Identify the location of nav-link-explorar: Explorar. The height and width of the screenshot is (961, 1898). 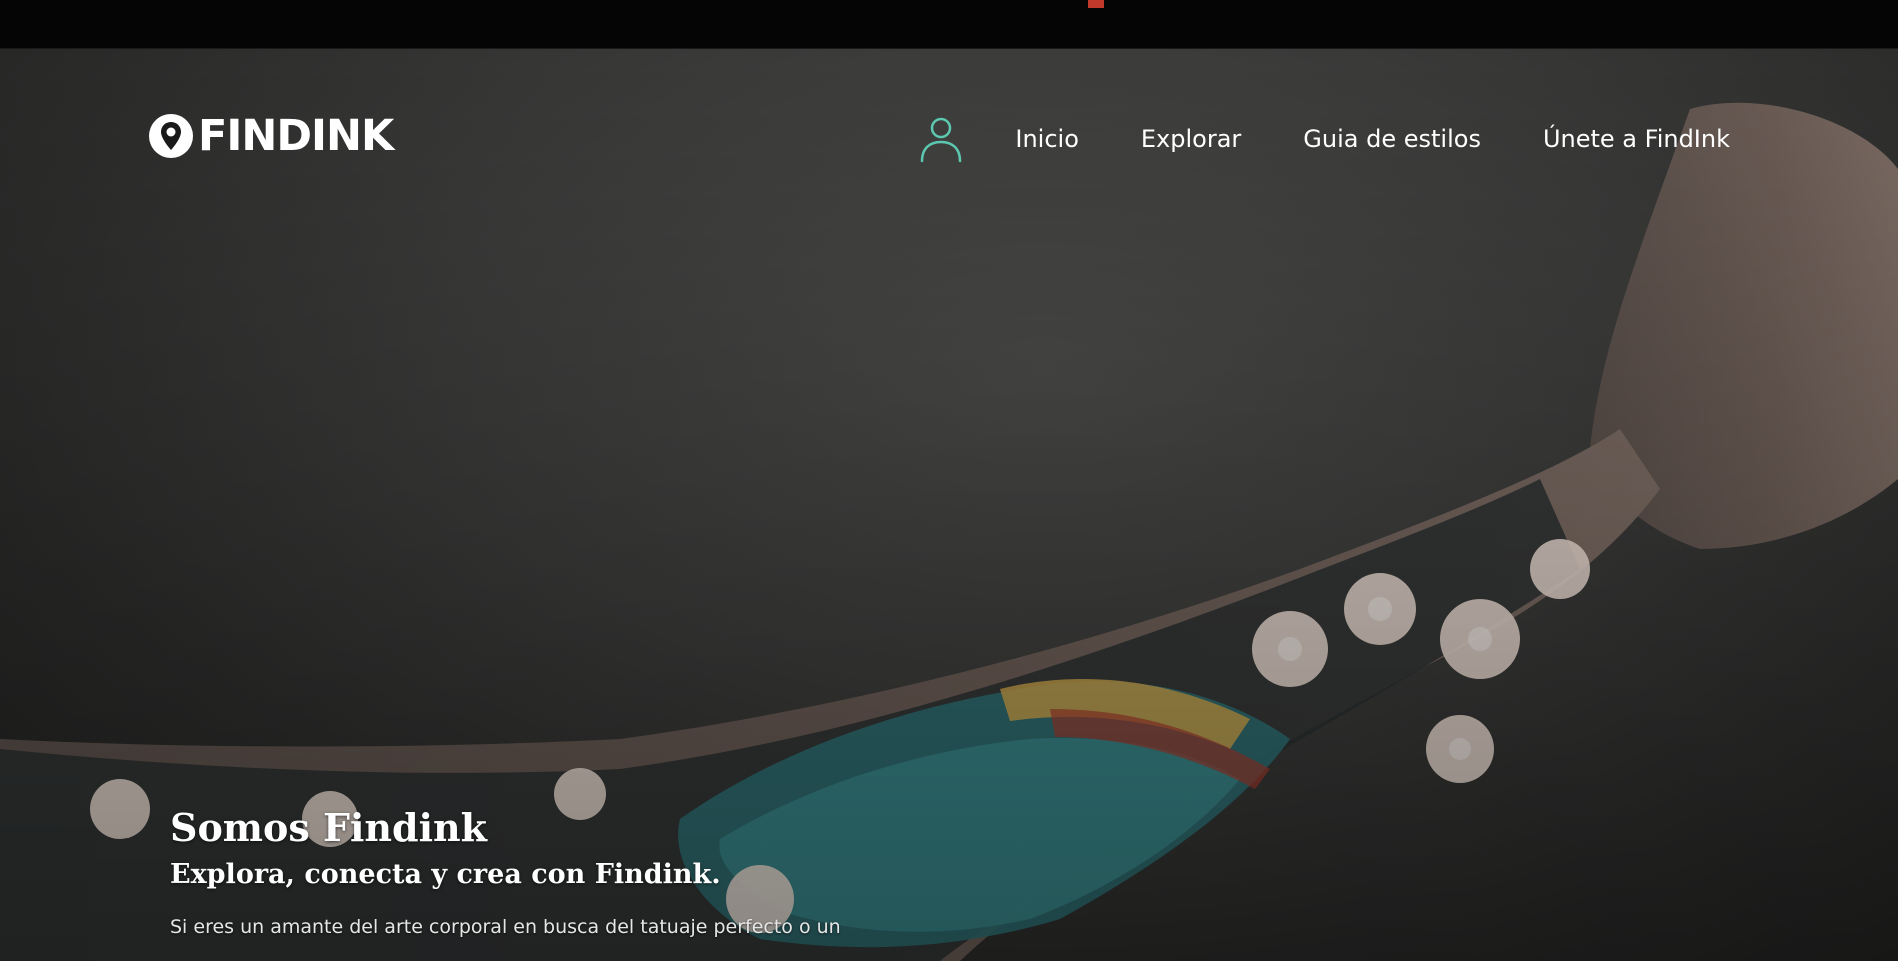
(1191, 139).